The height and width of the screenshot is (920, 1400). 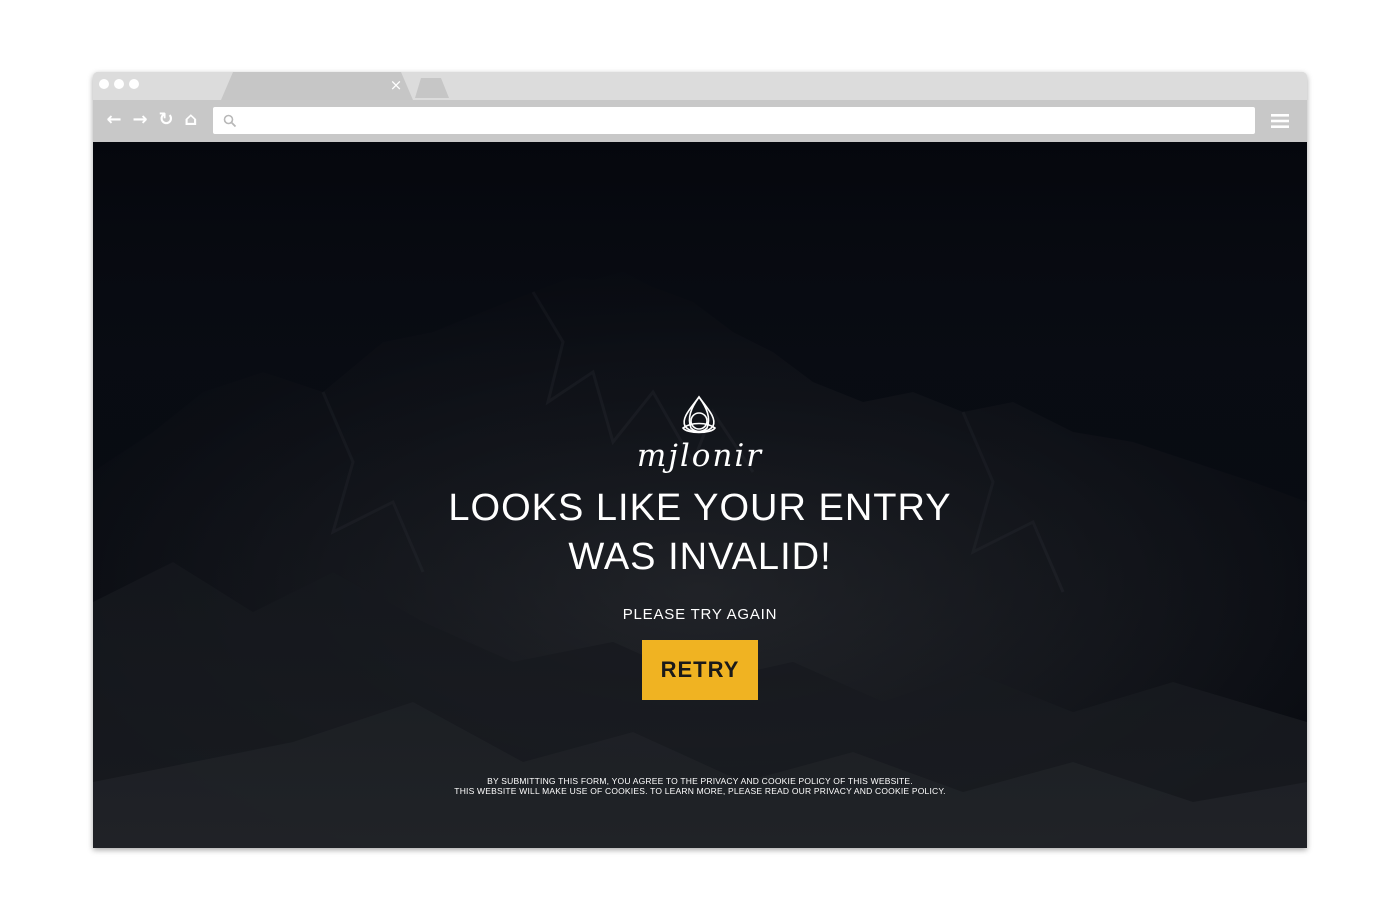 What do you see at coordinates (114, 120) in the screenshot?
I see `back-arrow-icon: ←` at bounding box center [114, 120].